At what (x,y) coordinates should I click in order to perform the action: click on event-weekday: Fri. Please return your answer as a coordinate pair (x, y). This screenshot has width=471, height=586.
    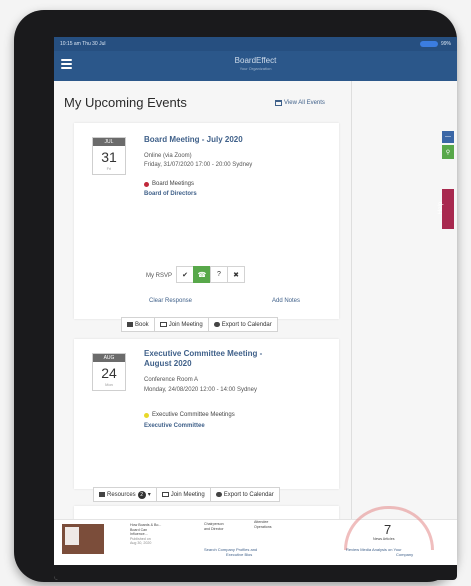
    Looking at the image, I should click on (109, 168).